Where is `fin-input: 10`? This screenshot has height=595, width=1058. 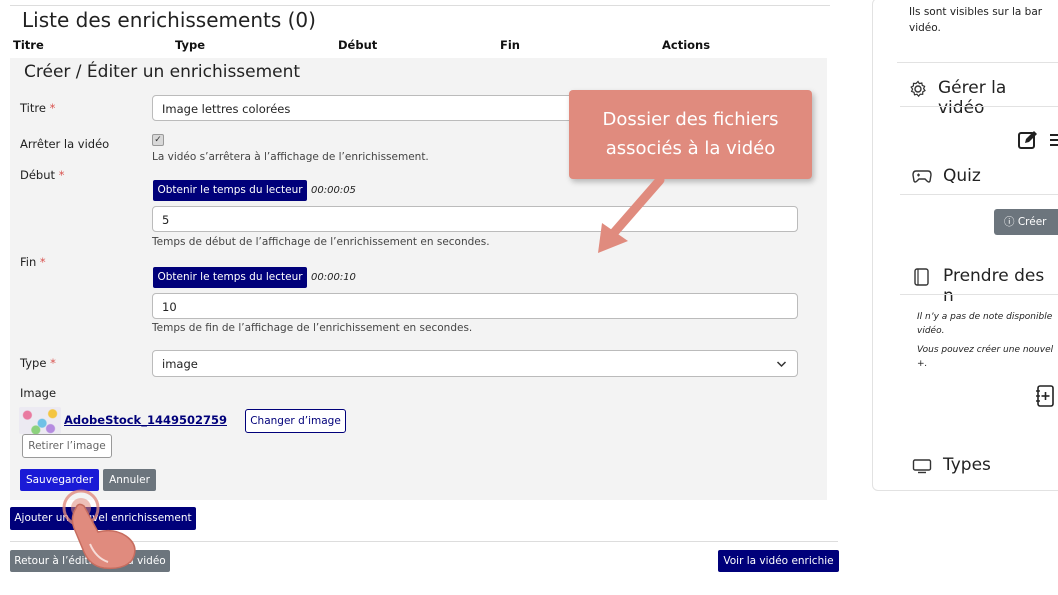 fin-input: 10 is located at coordinates (475, 306).